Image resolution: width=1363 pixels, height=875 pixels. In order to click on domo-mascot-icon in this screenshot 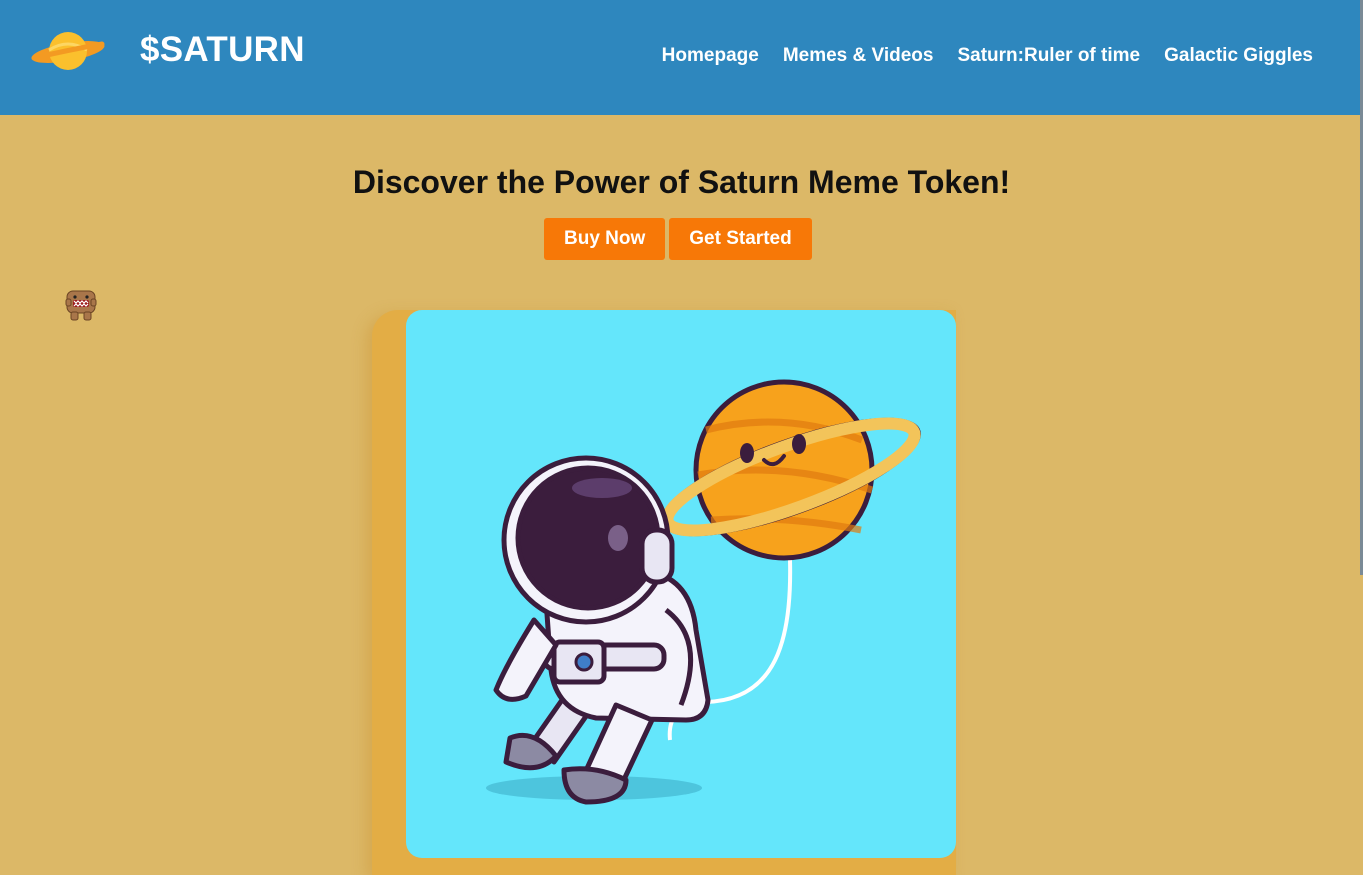, I will do `click(81, 305)`.